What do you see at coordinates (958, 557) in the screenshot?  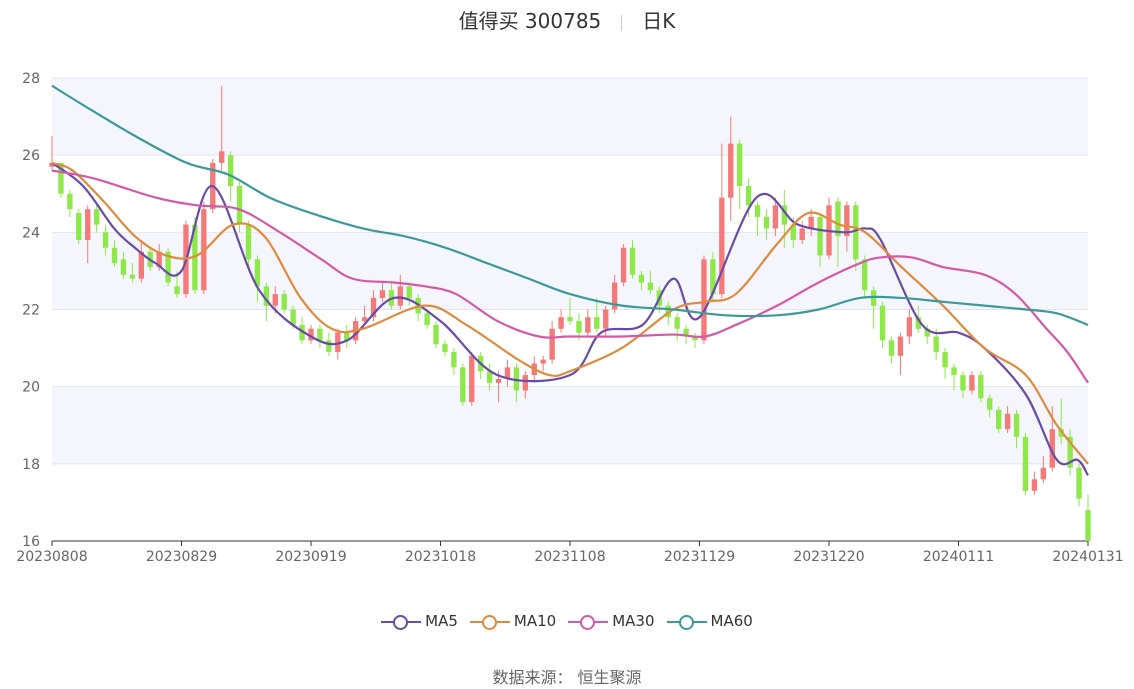 I see `x-tick-label: 20240111` at bounding box center [958, 557].